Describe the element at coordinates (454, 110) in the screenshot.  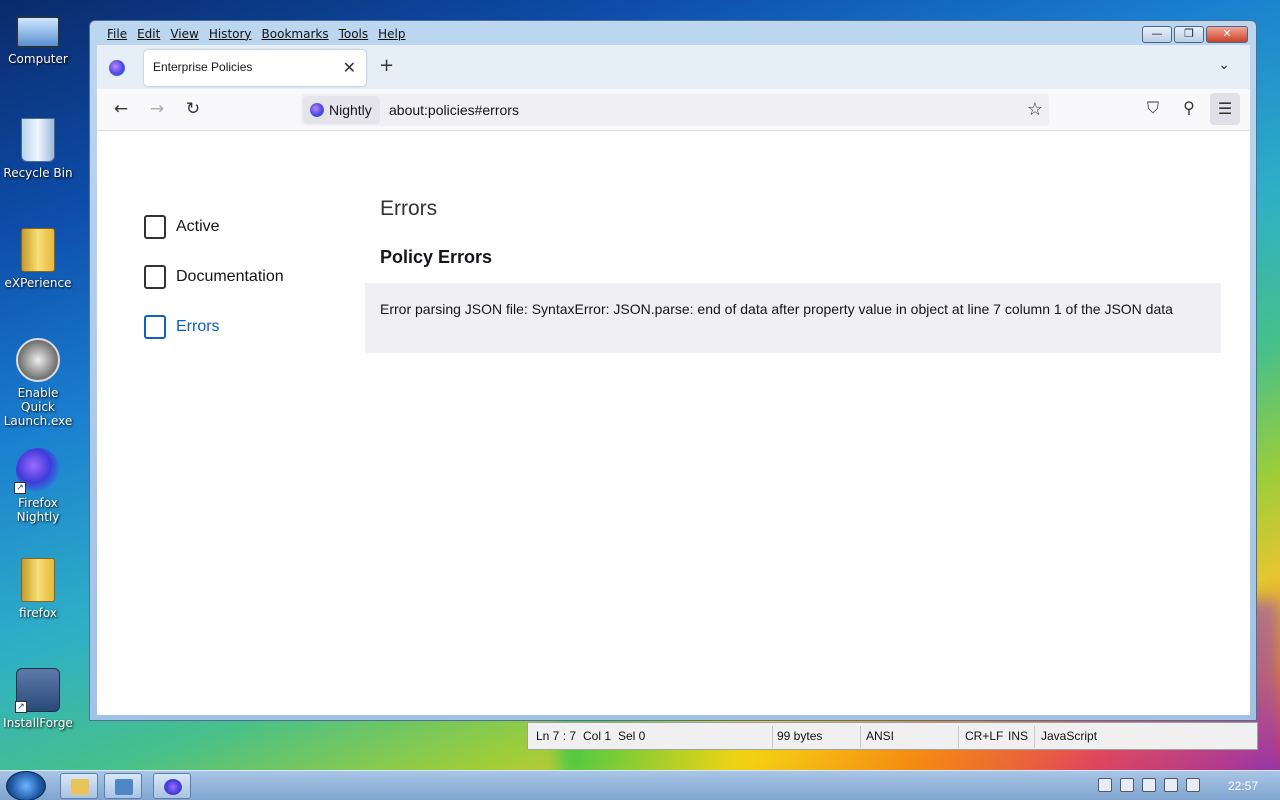
I see `url-text: about:policies#errors` at that location.